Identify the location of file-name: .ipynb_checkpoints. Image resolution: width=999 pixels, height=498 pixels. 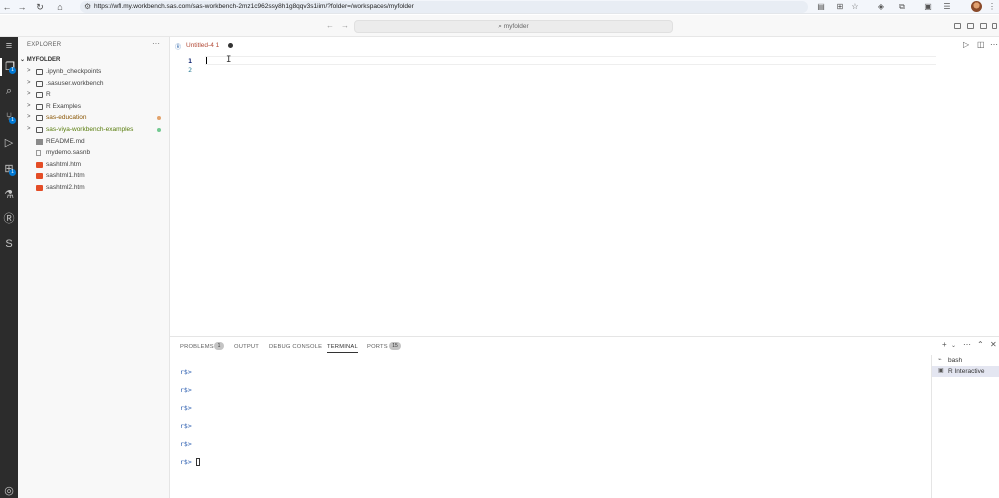
(74, 71).